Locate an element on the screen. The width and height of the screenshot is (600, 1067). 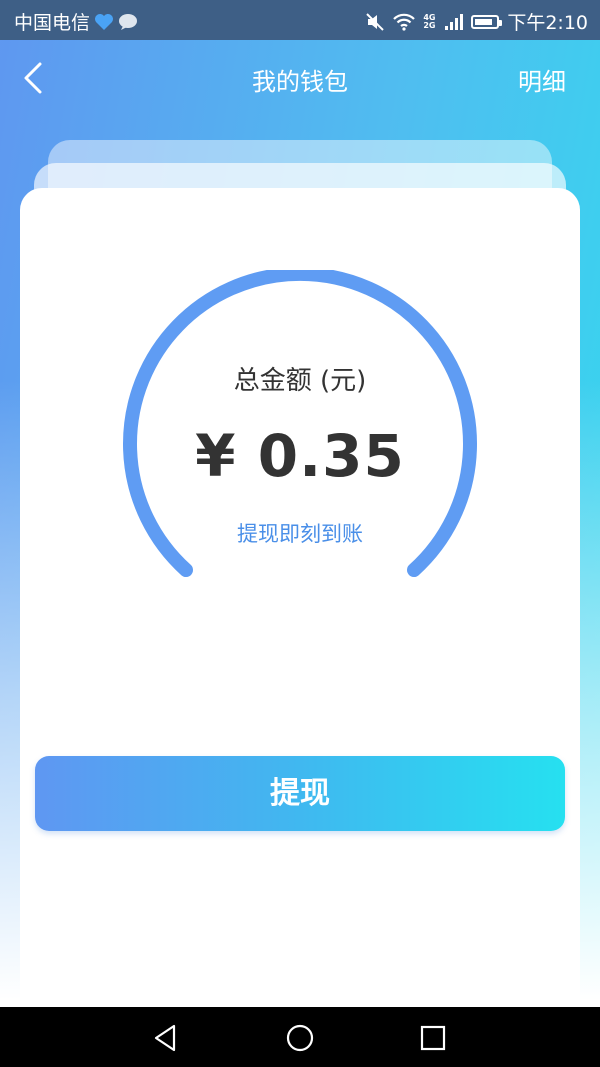
battery-level is located at coordinates (484, 21).